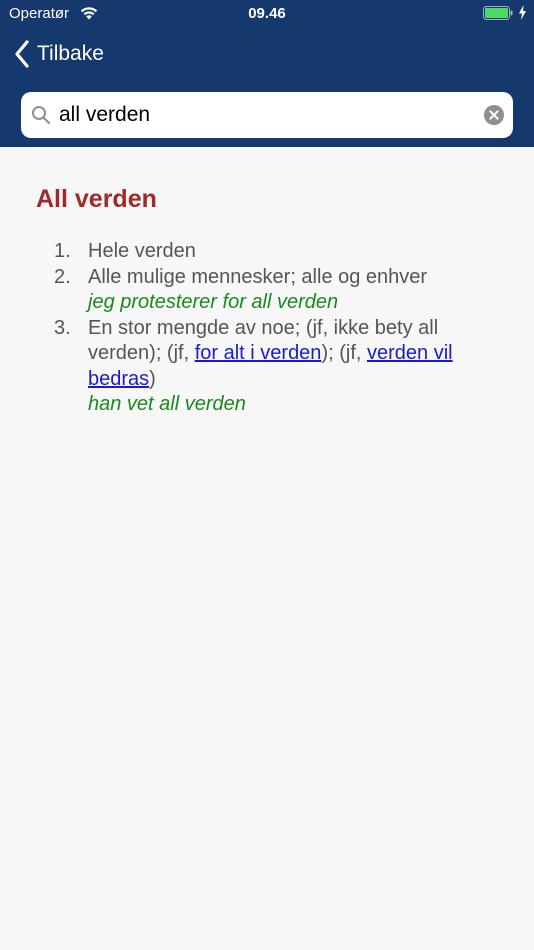 Image resolution: width=534 pixels, height=950 pixels. I want to click on definition-text: Hele verden, so click(142, 251).